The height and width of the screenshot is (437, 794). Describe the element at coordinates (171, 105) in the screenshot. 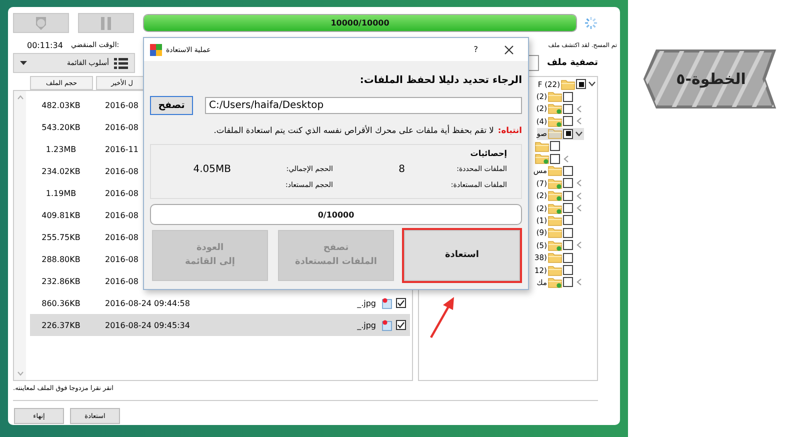

I see `browse-button: تصفح` at that location.